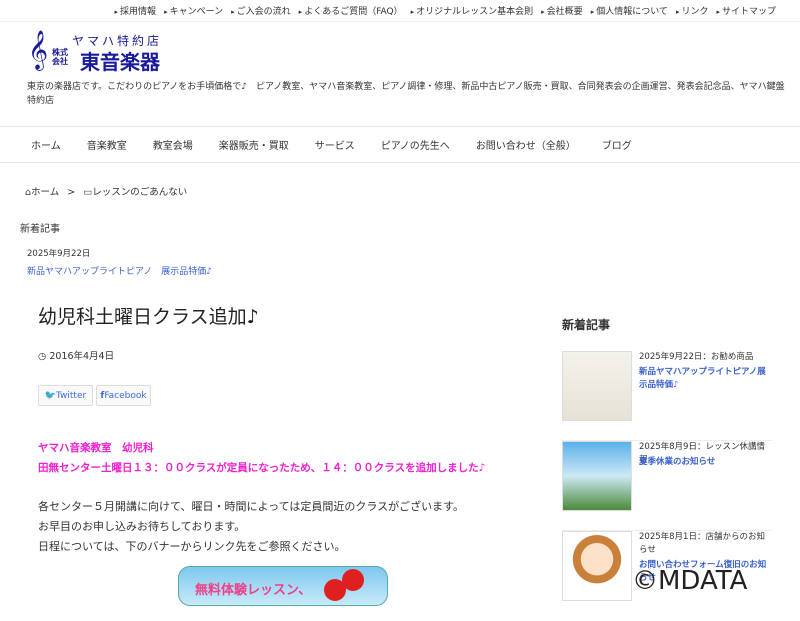  I want to click on body-line: 日程については、下のバナーからリンク先をご参照ください。, so click(192, 546).